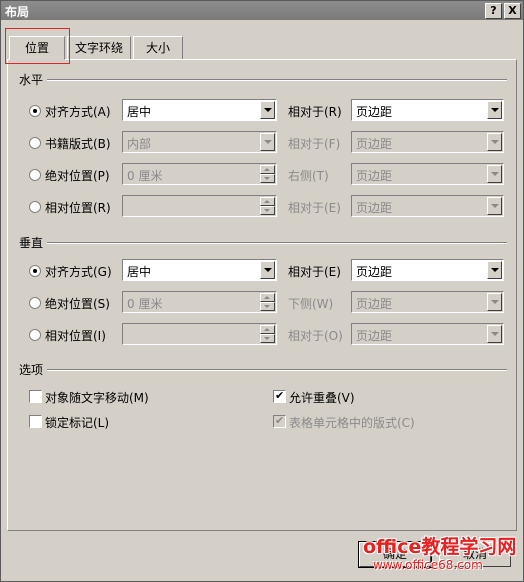 Image resolution: width=524 pixels, height=582 pixels. Describe the element at coordinates (314, 208) in the screenshot. I see `h-relative-to-label: 相对于(E)` at that location.